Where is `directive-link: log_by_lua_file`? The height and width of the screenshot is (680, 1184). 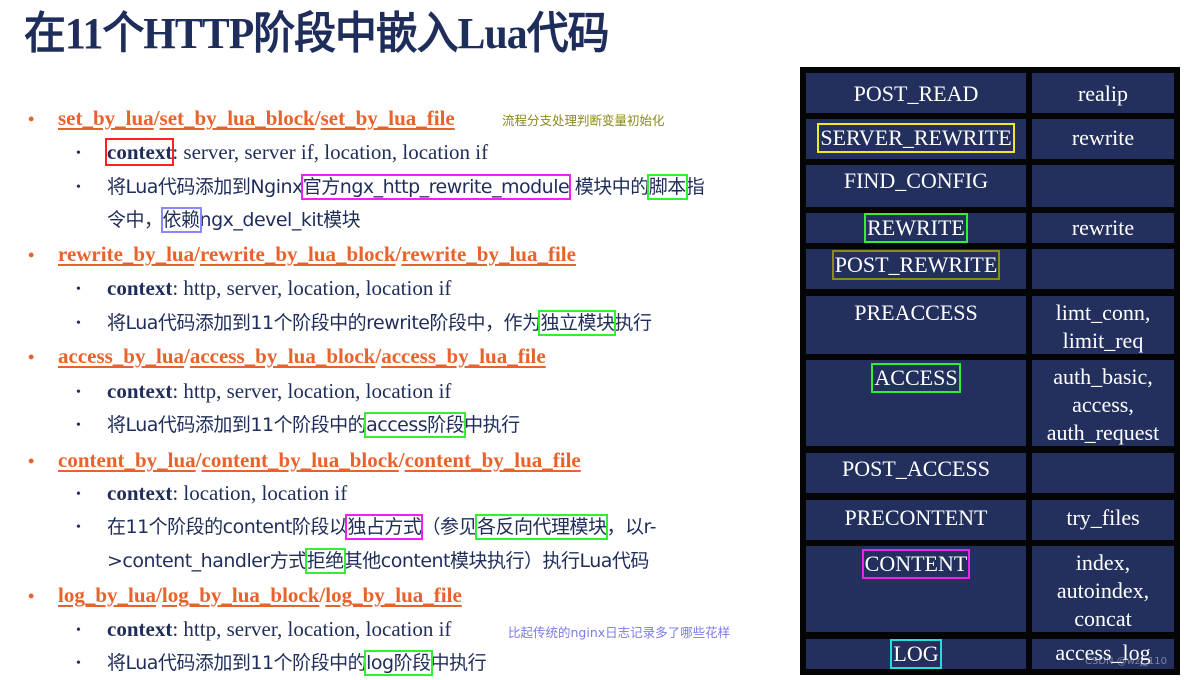 directive-link: log_by_lua_file is located at coordinates (393, 595).